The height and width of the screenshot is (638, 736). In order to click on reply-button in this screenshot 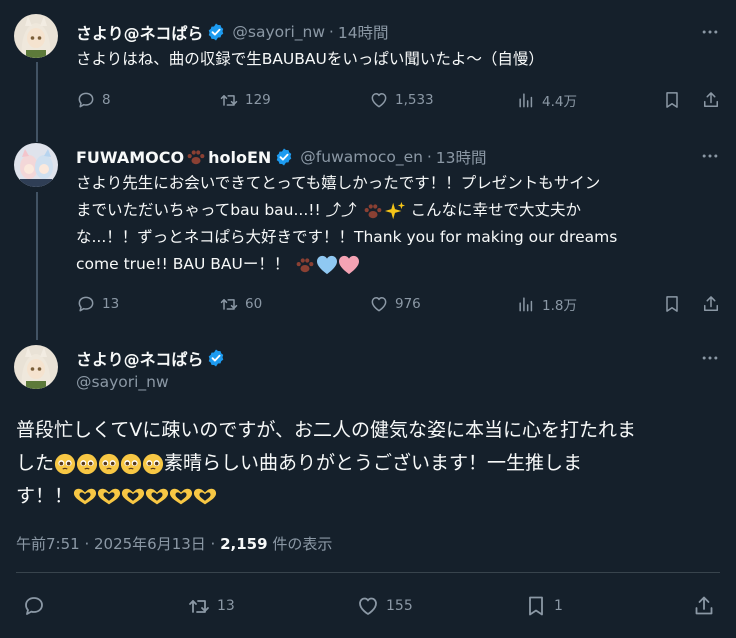, I will do `click(37, 606)`.